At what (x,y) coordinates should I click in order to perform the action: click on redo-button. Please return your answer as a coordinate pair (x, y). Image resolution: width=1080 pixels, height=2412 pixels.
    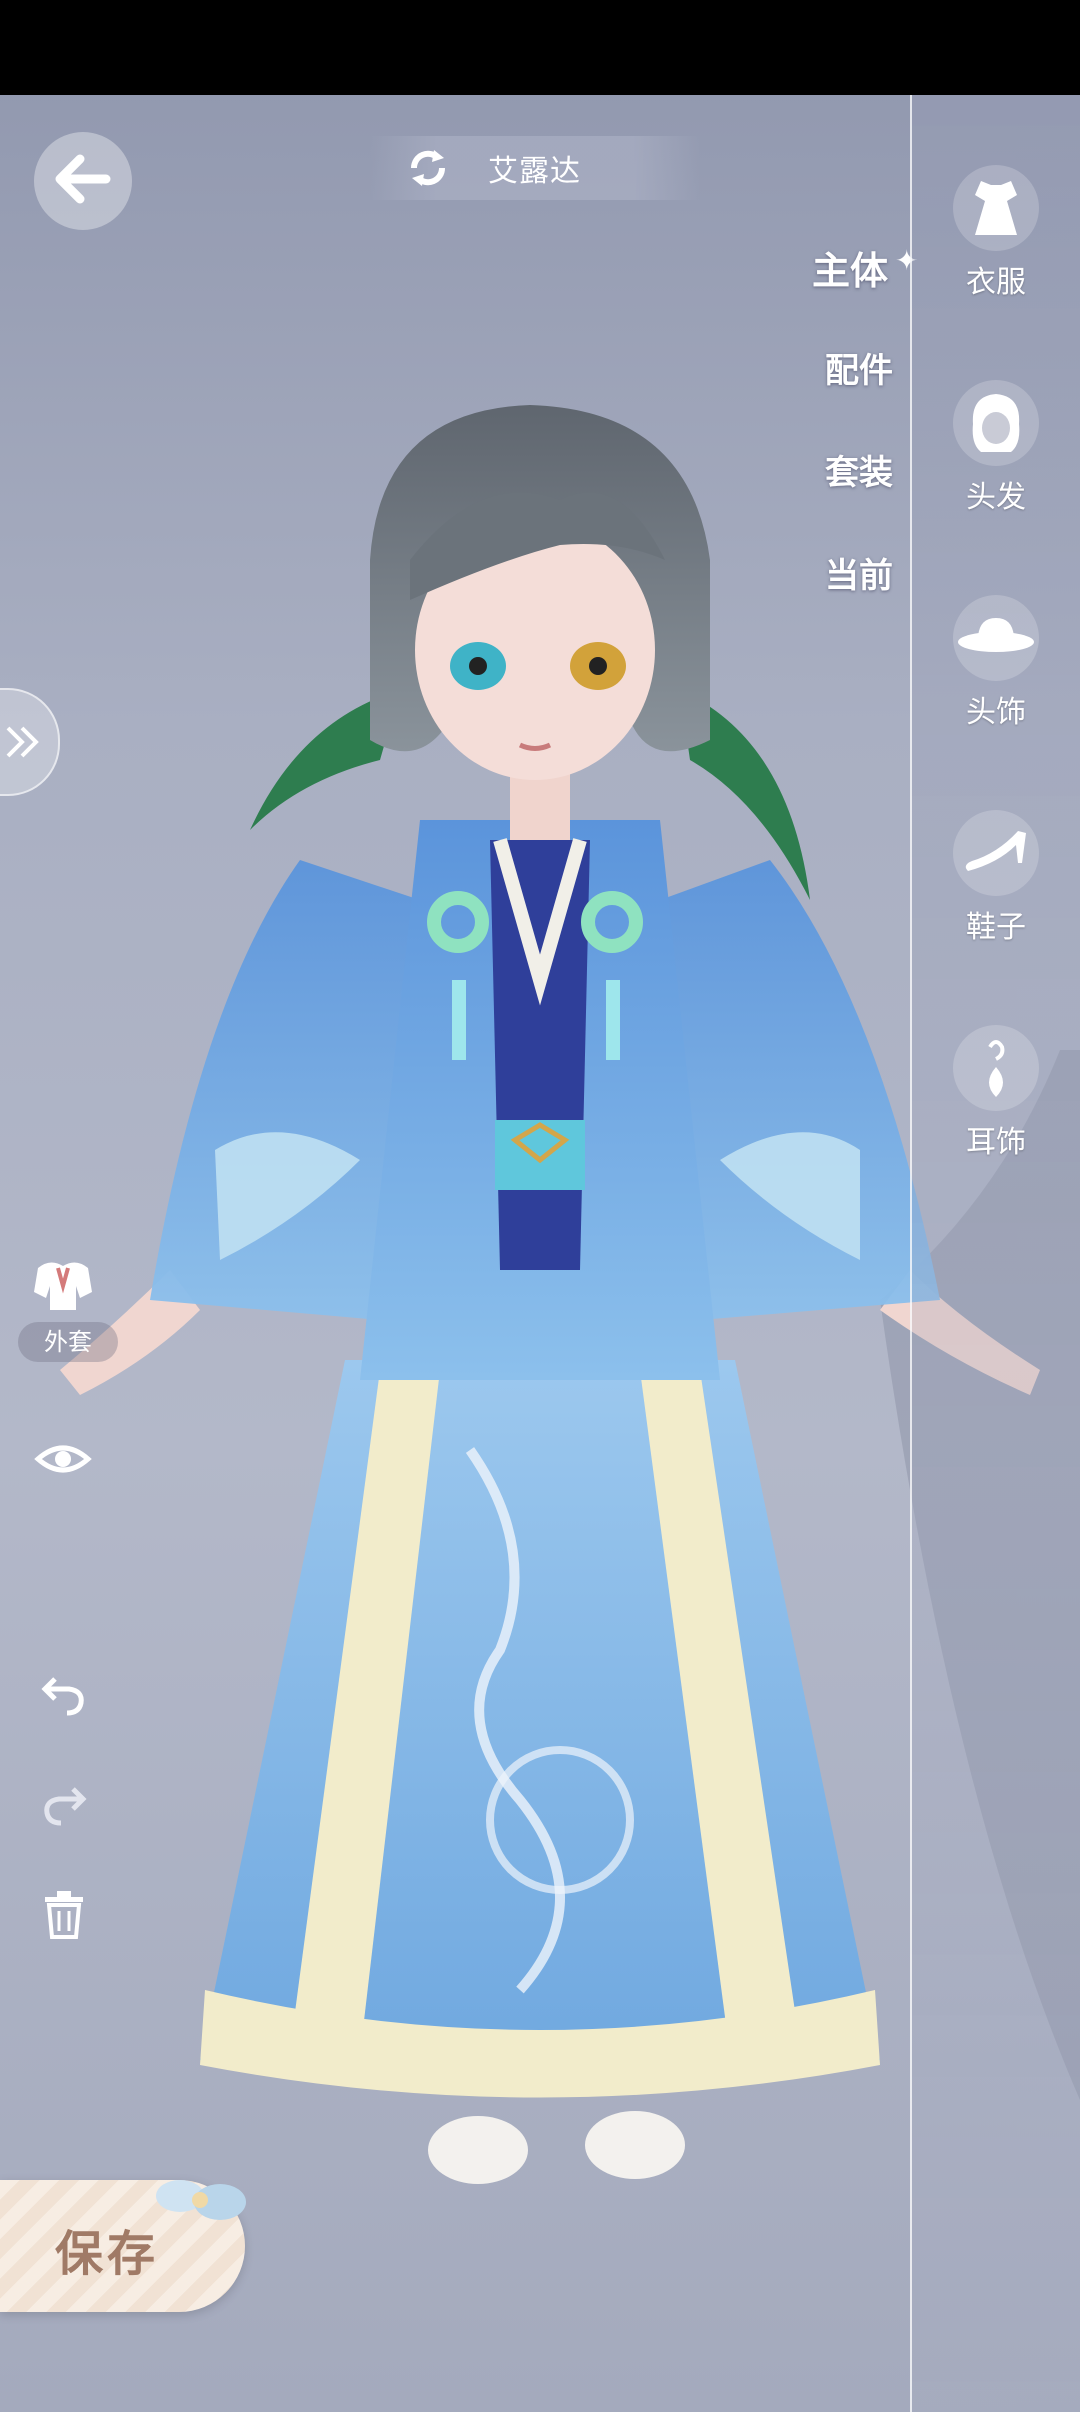
    Looking at the image, I should click on (64, 1806).